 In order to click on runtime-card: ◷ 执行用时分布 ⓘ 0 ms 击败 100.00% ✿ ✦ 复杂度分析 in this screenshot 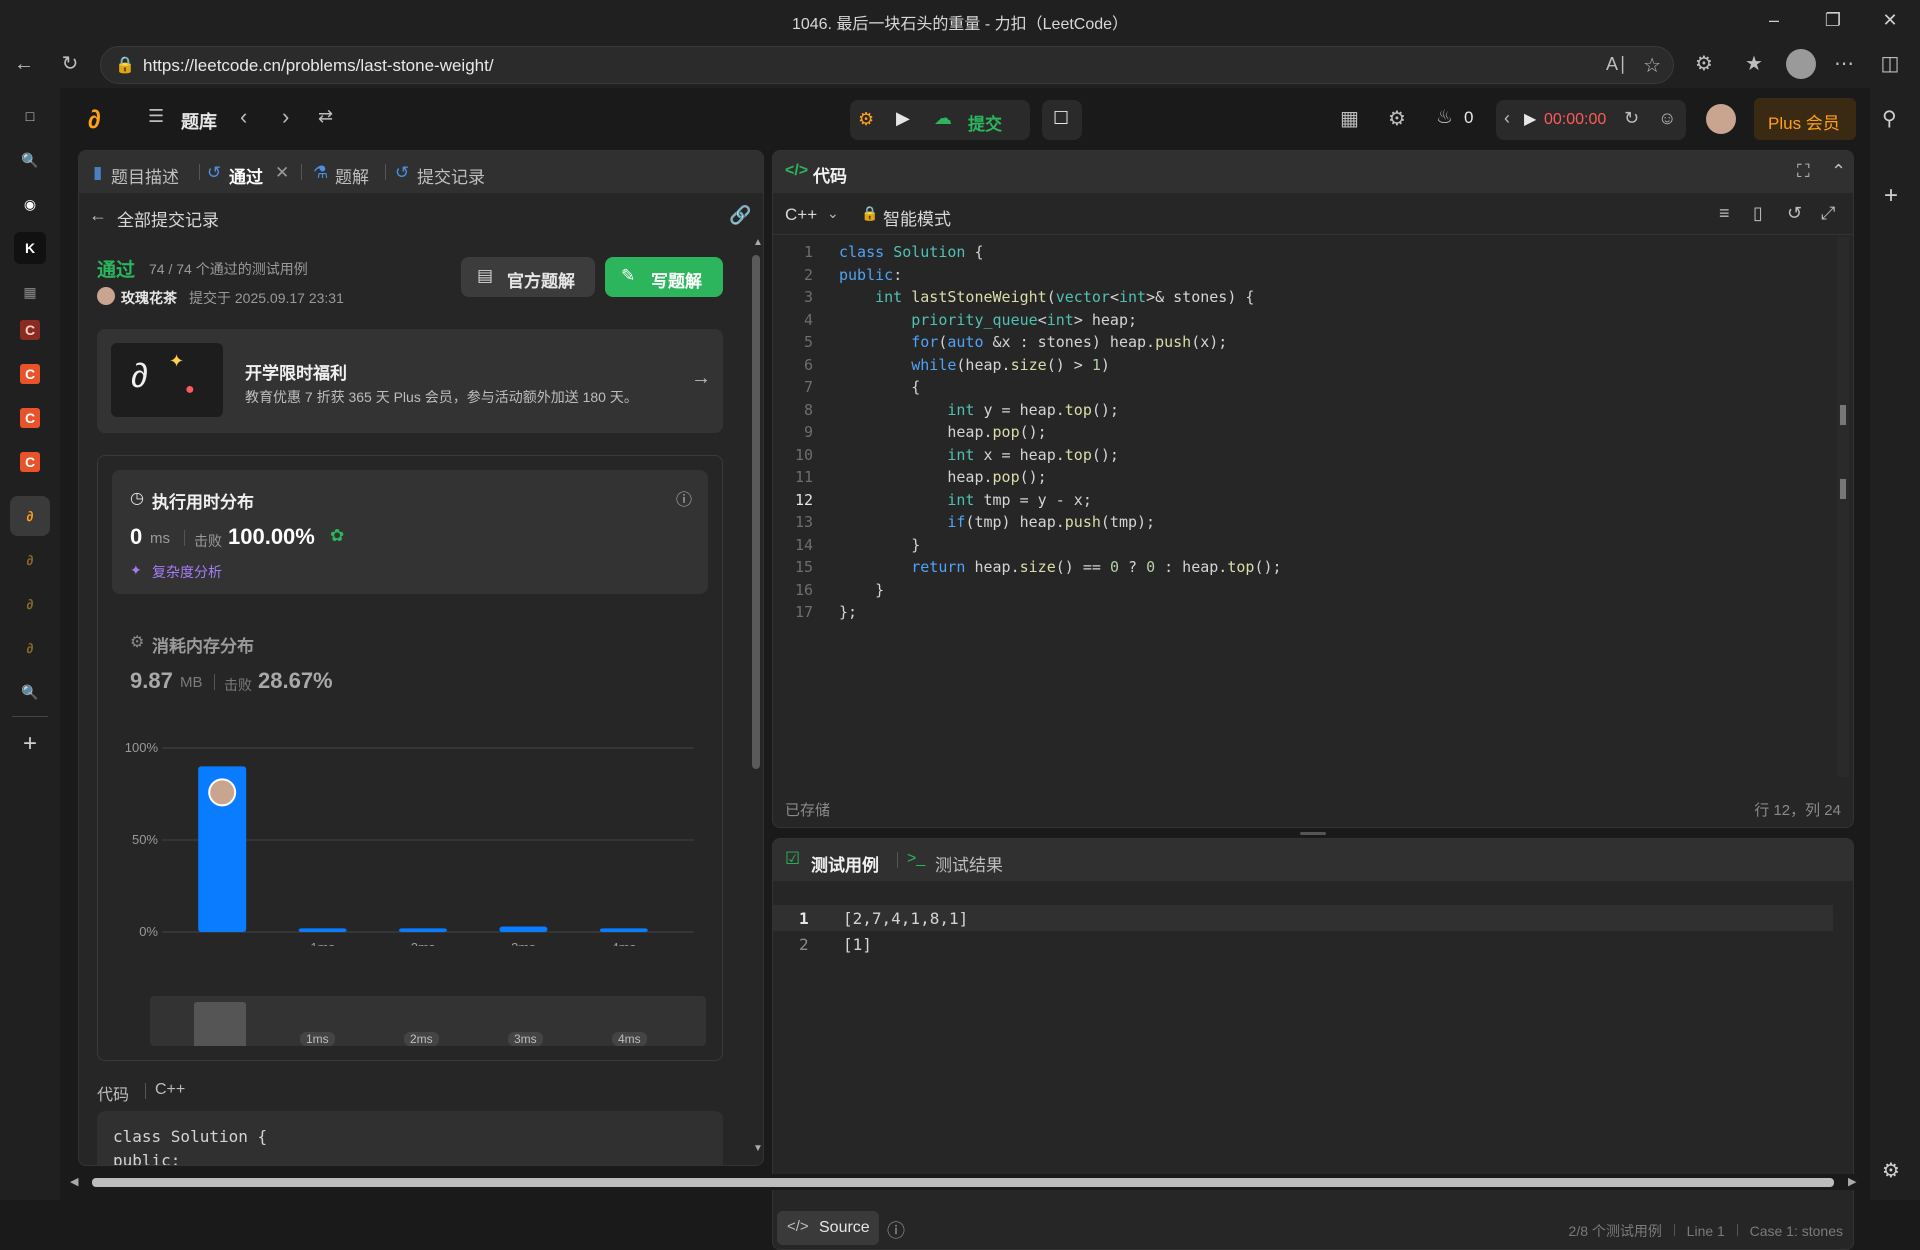, I will do `click(410, 532)`.